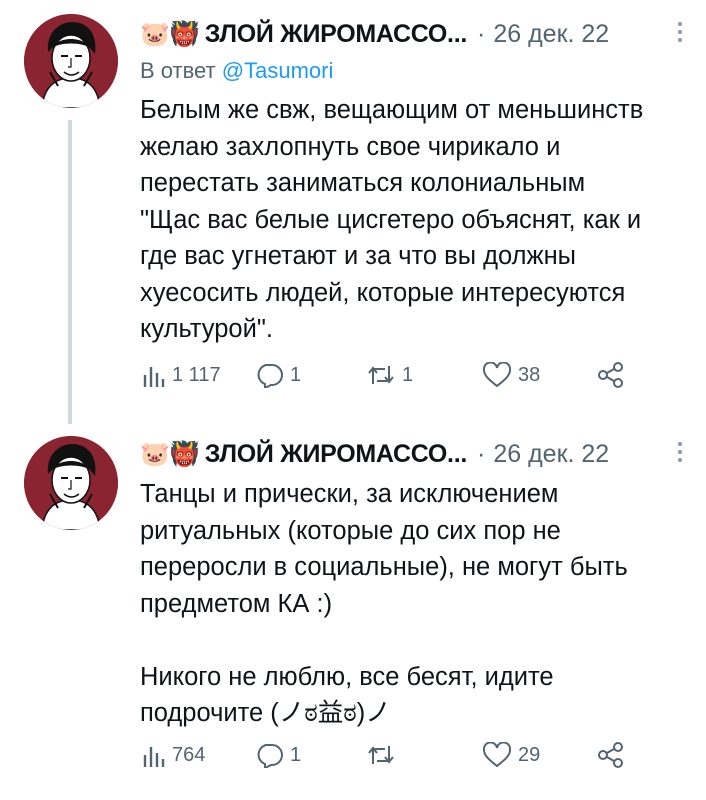 The height and width of the screenshot is (800, 706). I want to click on tweet-line: "Щас вас белые цисгетеро объяснят, как и, so click(391, 219).